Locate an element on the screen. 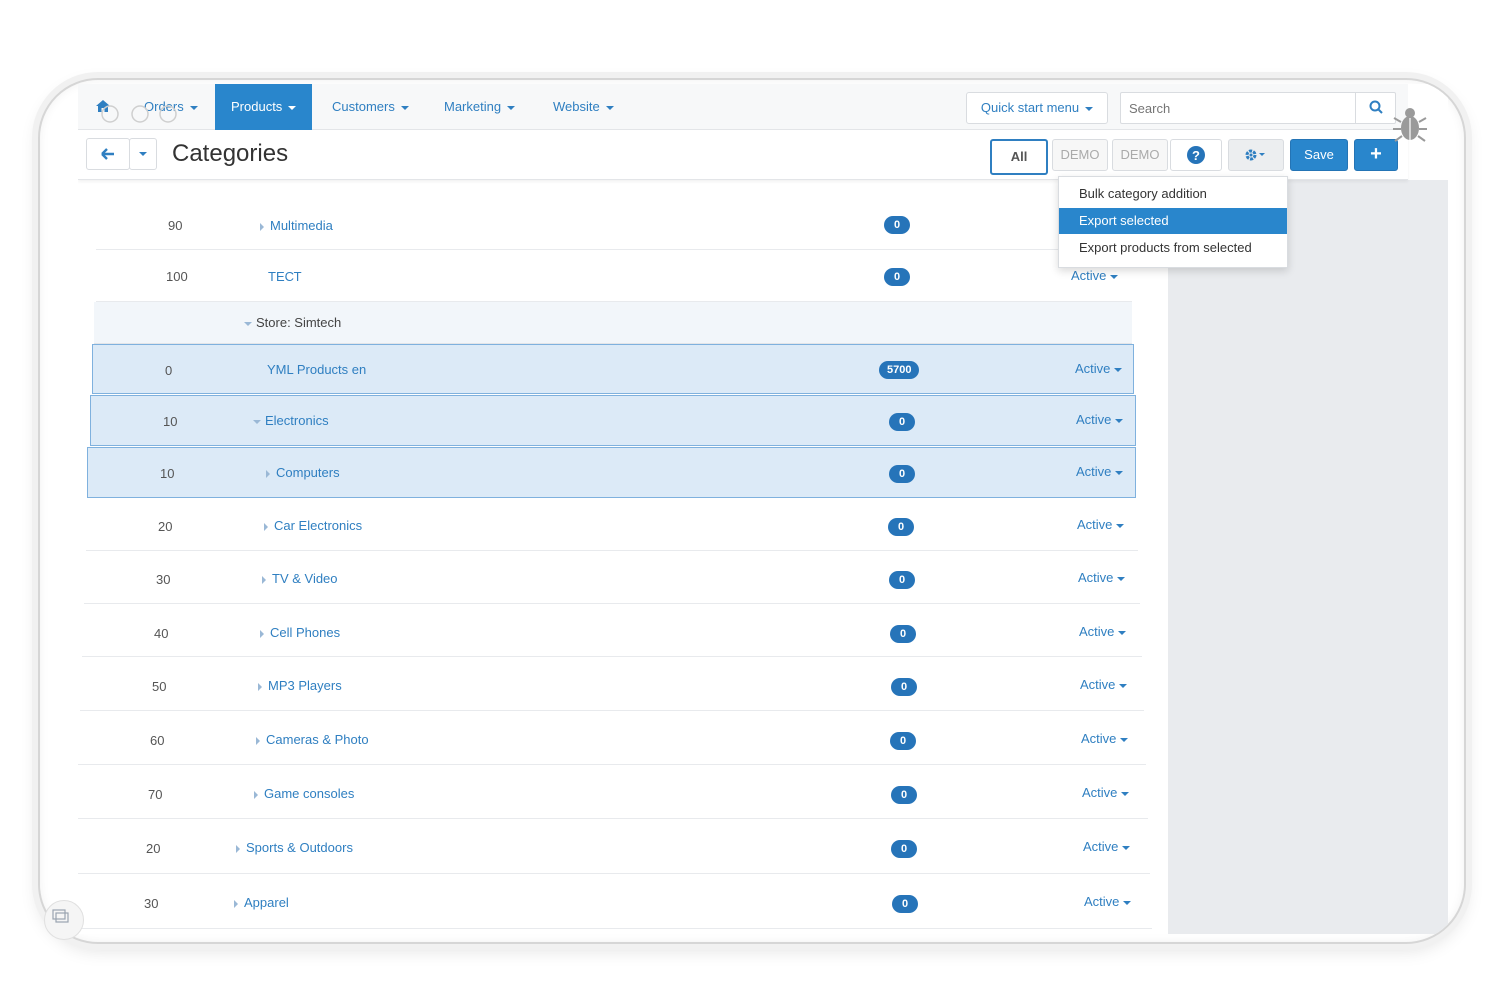 The width and height of the screenshot is (1500, 1000). table-row: 70 Game consoles 0 Active is located at coordinates (613, 792).